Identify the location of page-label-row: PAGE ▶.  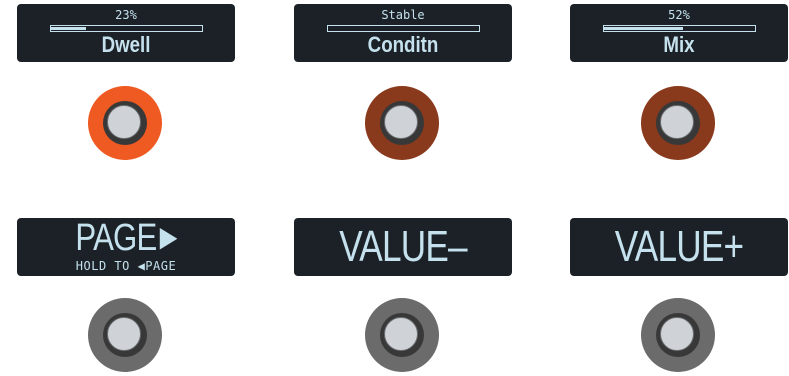
(126, 237).